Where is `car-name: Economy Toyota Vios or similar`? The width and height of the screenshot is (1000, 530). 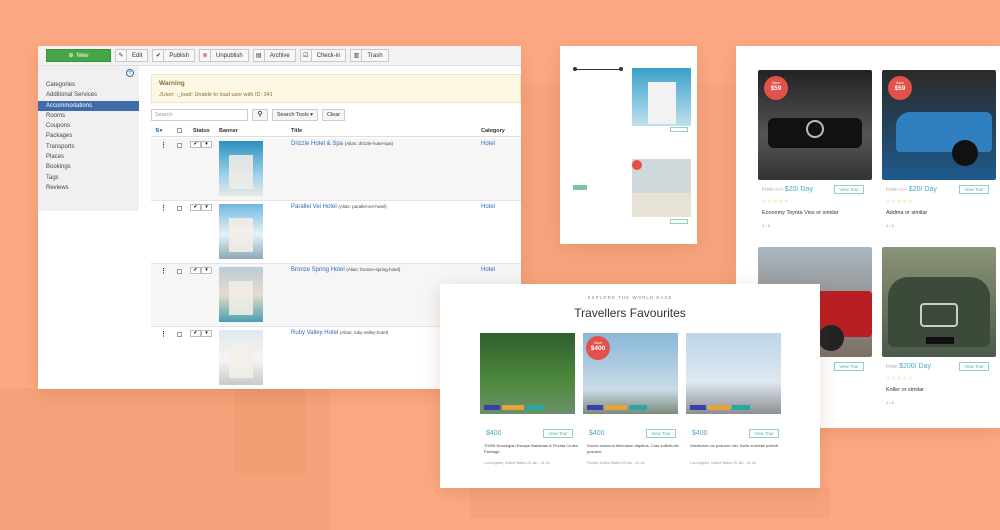
car-name: Economy Toyota Vios or similar is located at coordinates (800, 213).